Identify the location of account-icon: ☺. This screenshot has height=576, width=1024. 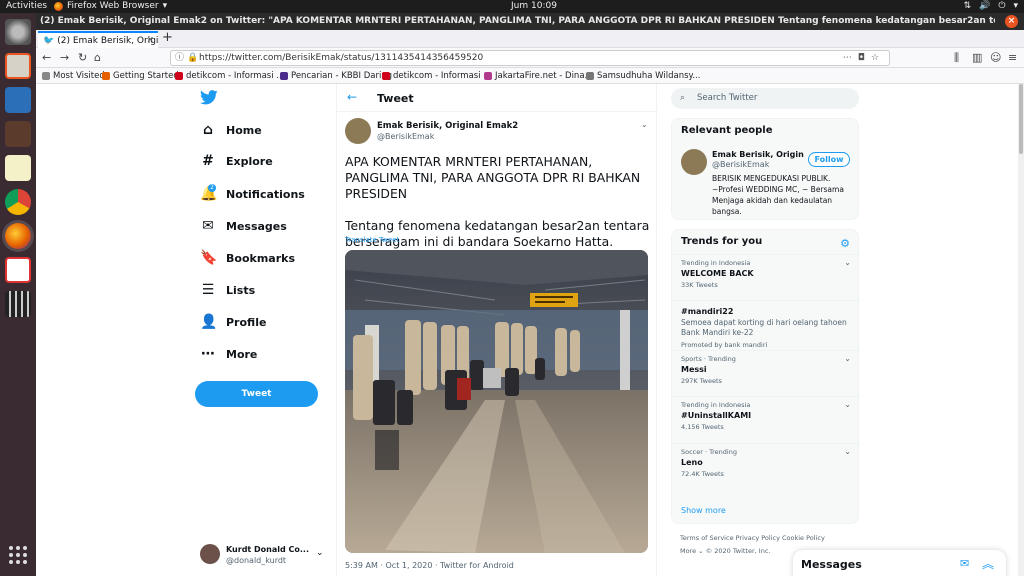
(995, 57).